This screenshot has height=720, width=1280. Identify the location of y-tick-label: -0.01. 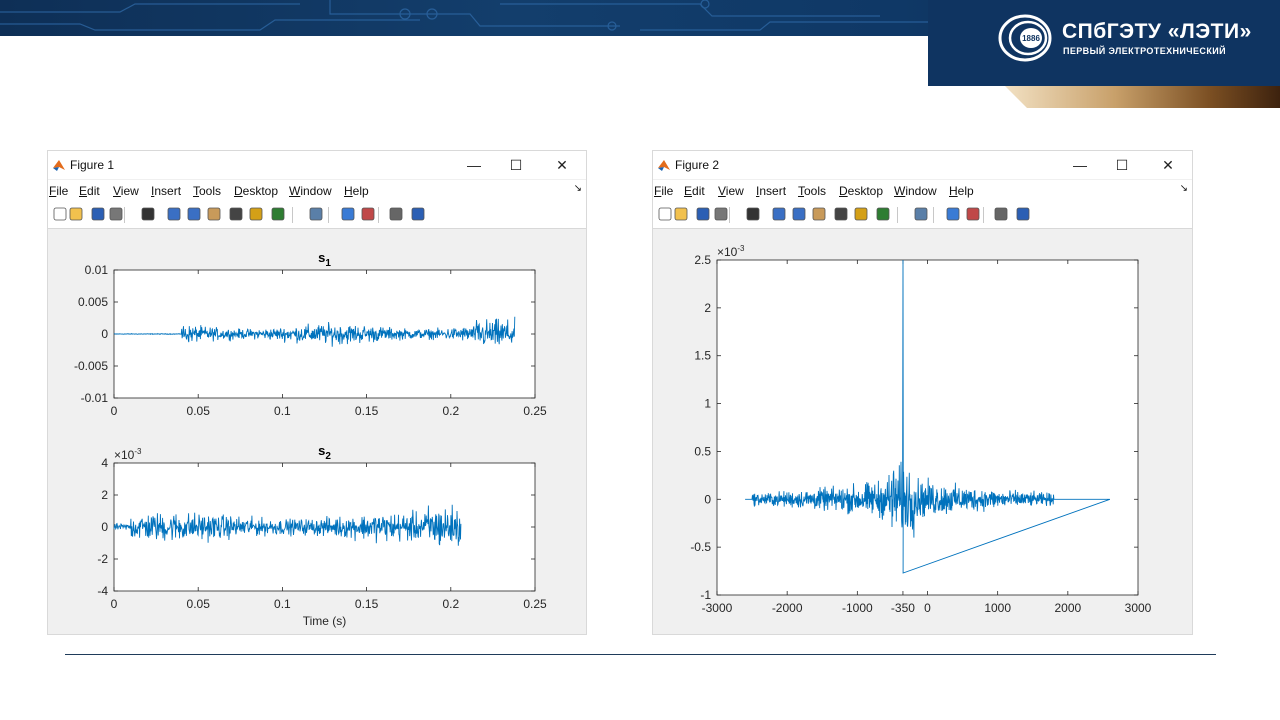
(95, 398).